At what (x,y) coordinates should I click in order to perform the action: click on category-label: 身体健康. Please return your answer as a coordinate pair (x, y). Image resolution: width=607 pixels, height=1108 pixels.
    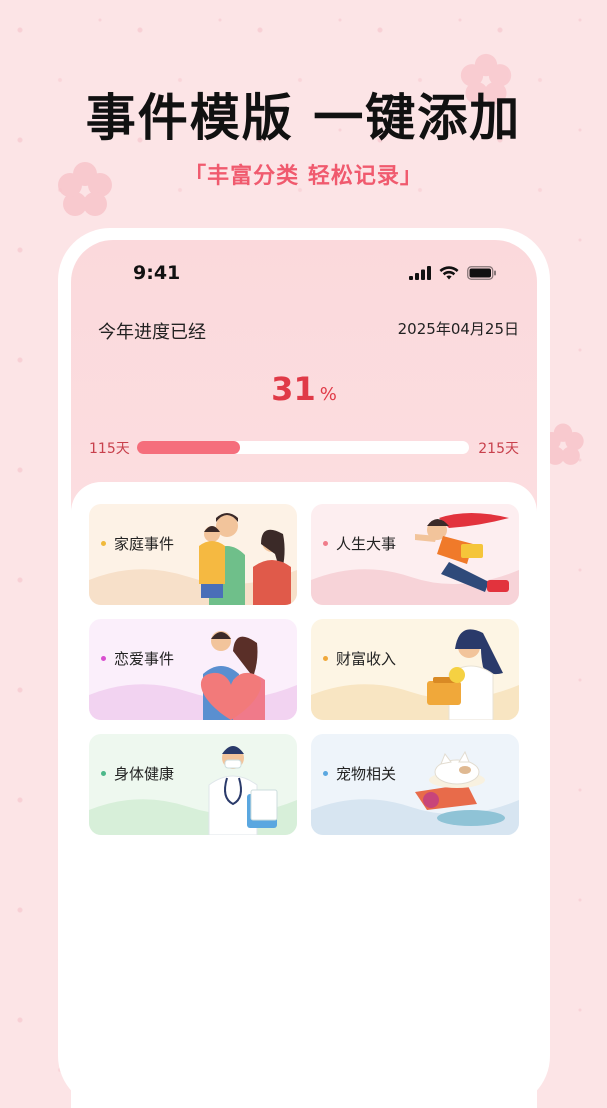
    Looking at the image, I should click on (137, 773).